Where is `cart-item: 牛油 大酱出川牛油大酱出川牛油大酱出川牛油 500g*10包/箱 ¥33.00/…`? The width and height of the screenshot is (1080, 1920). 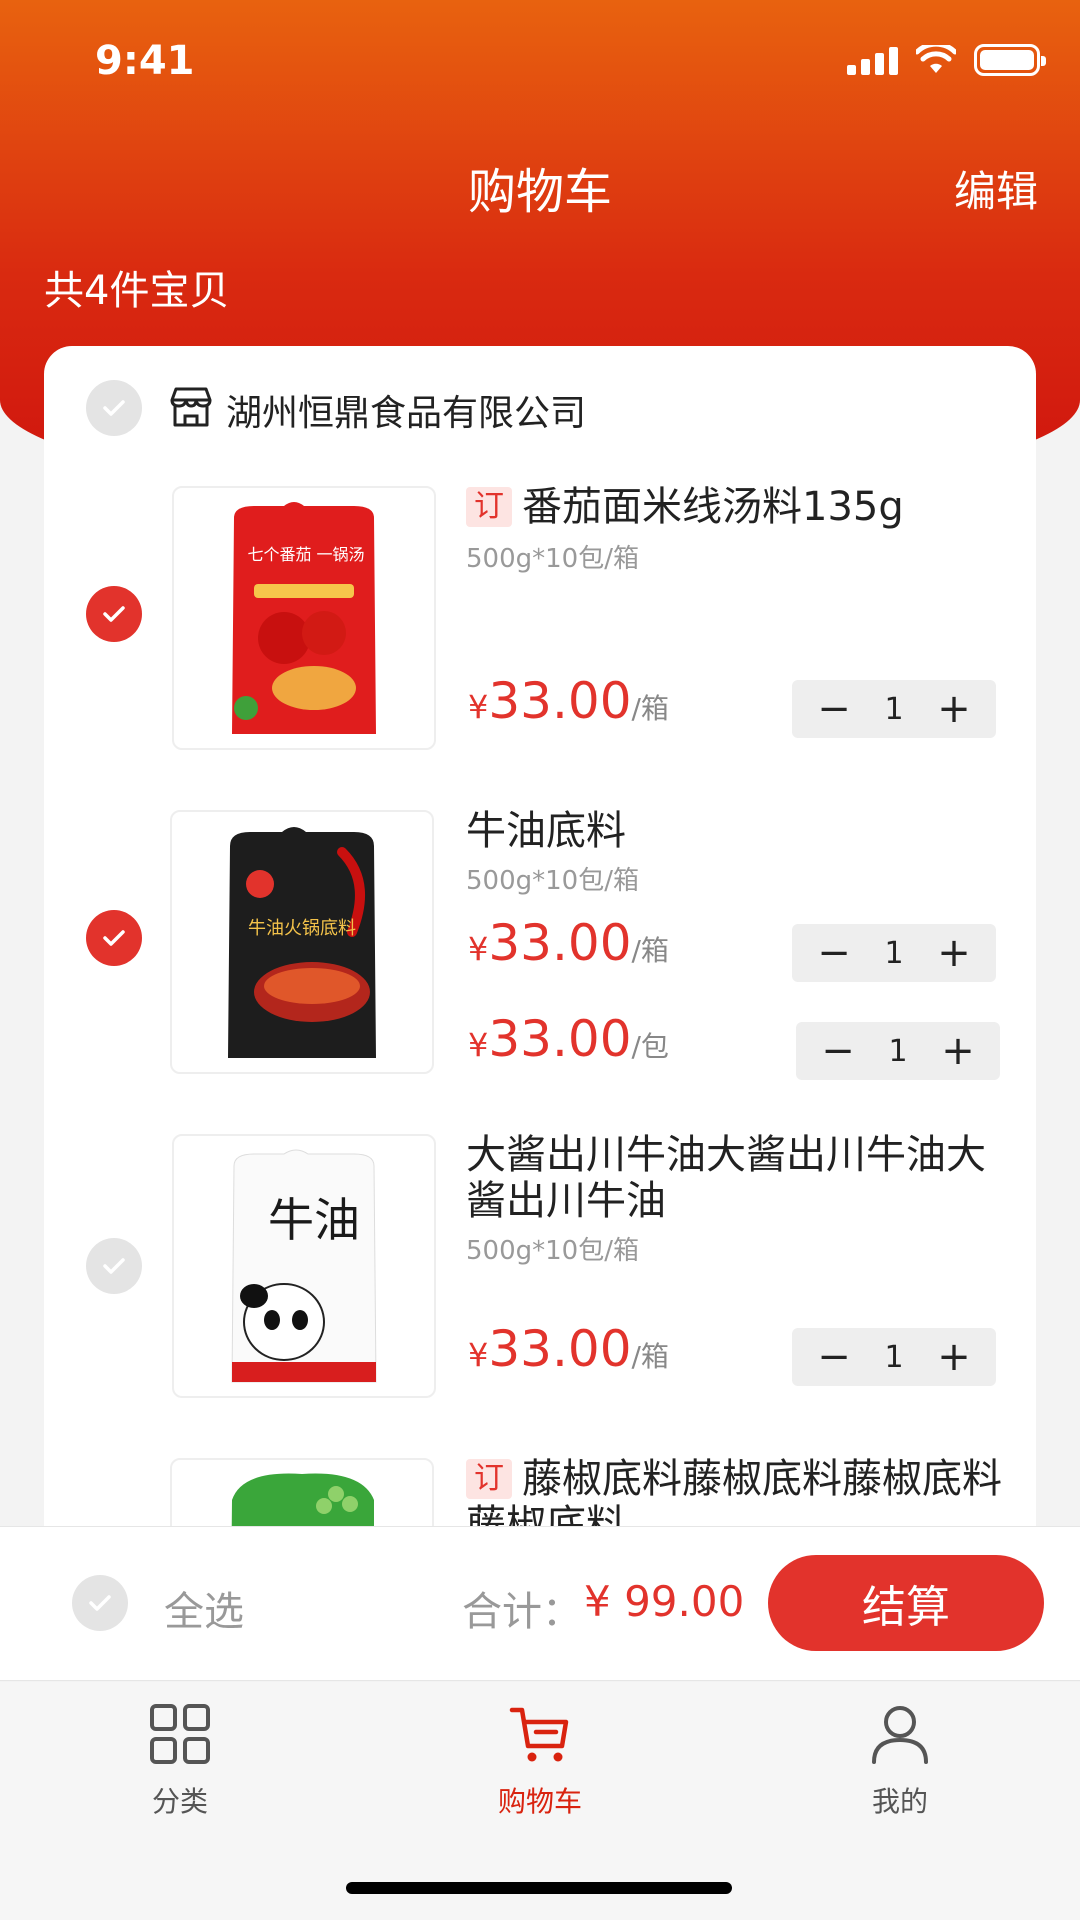 cart-item: 牛油 大酱出川牛油大酱出川牛油大酱出川牛油 500g*10包/箱 ¥33.00/… is located at coordinates (540, 1273).